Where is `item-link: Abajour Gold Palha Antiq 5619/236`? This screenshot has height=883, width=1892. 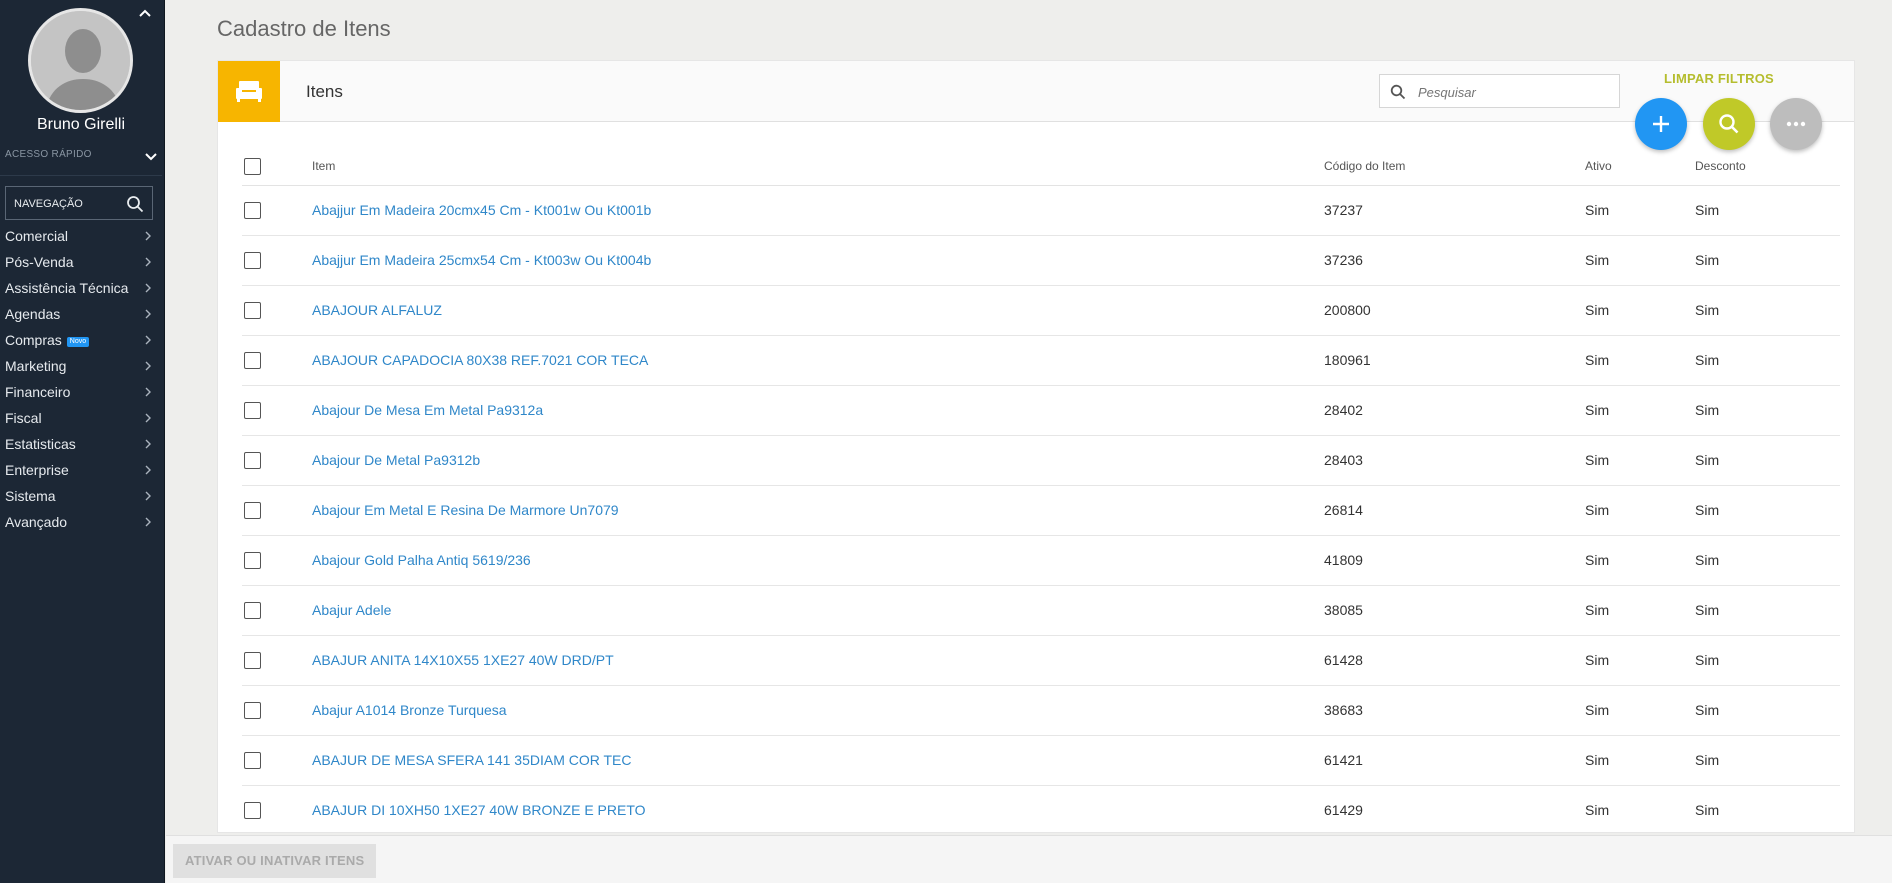
item-link: Abajour Gold Palha Antiq 5619/236 is located at coordinates (421, 560).